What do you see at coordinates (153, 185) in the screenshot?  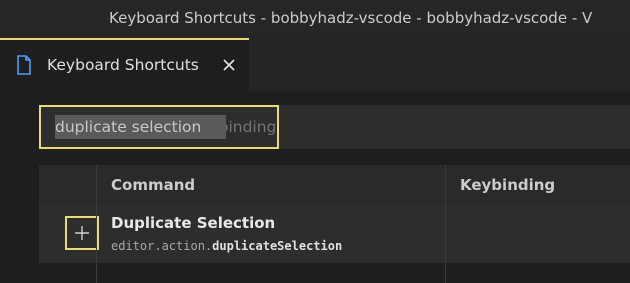 I see `column-header-command: Command` at bounding box center [153, 185].